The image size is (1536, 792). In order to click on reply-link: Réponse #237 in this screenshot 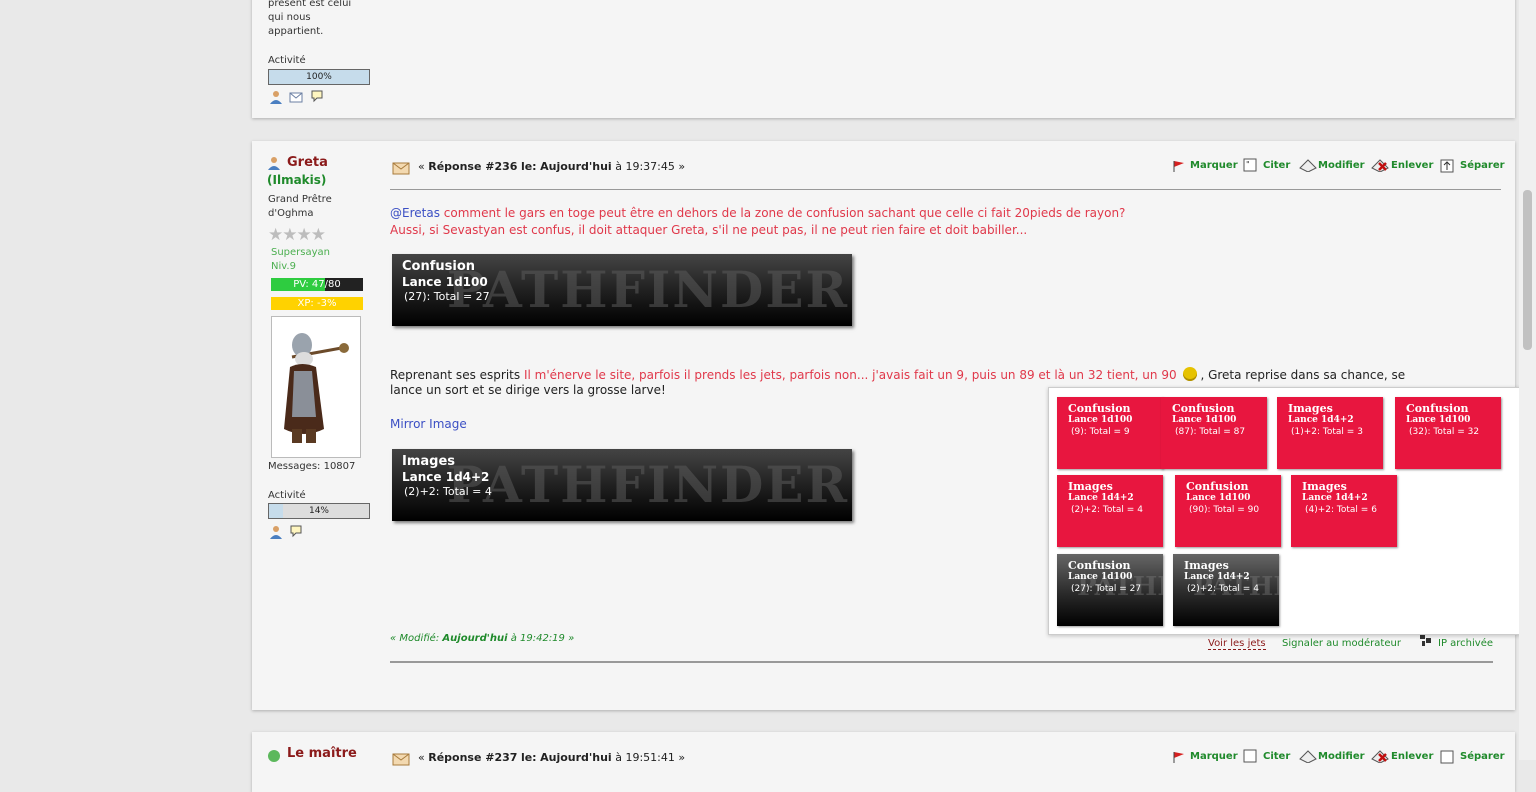, I will do `click(472, 757)`.